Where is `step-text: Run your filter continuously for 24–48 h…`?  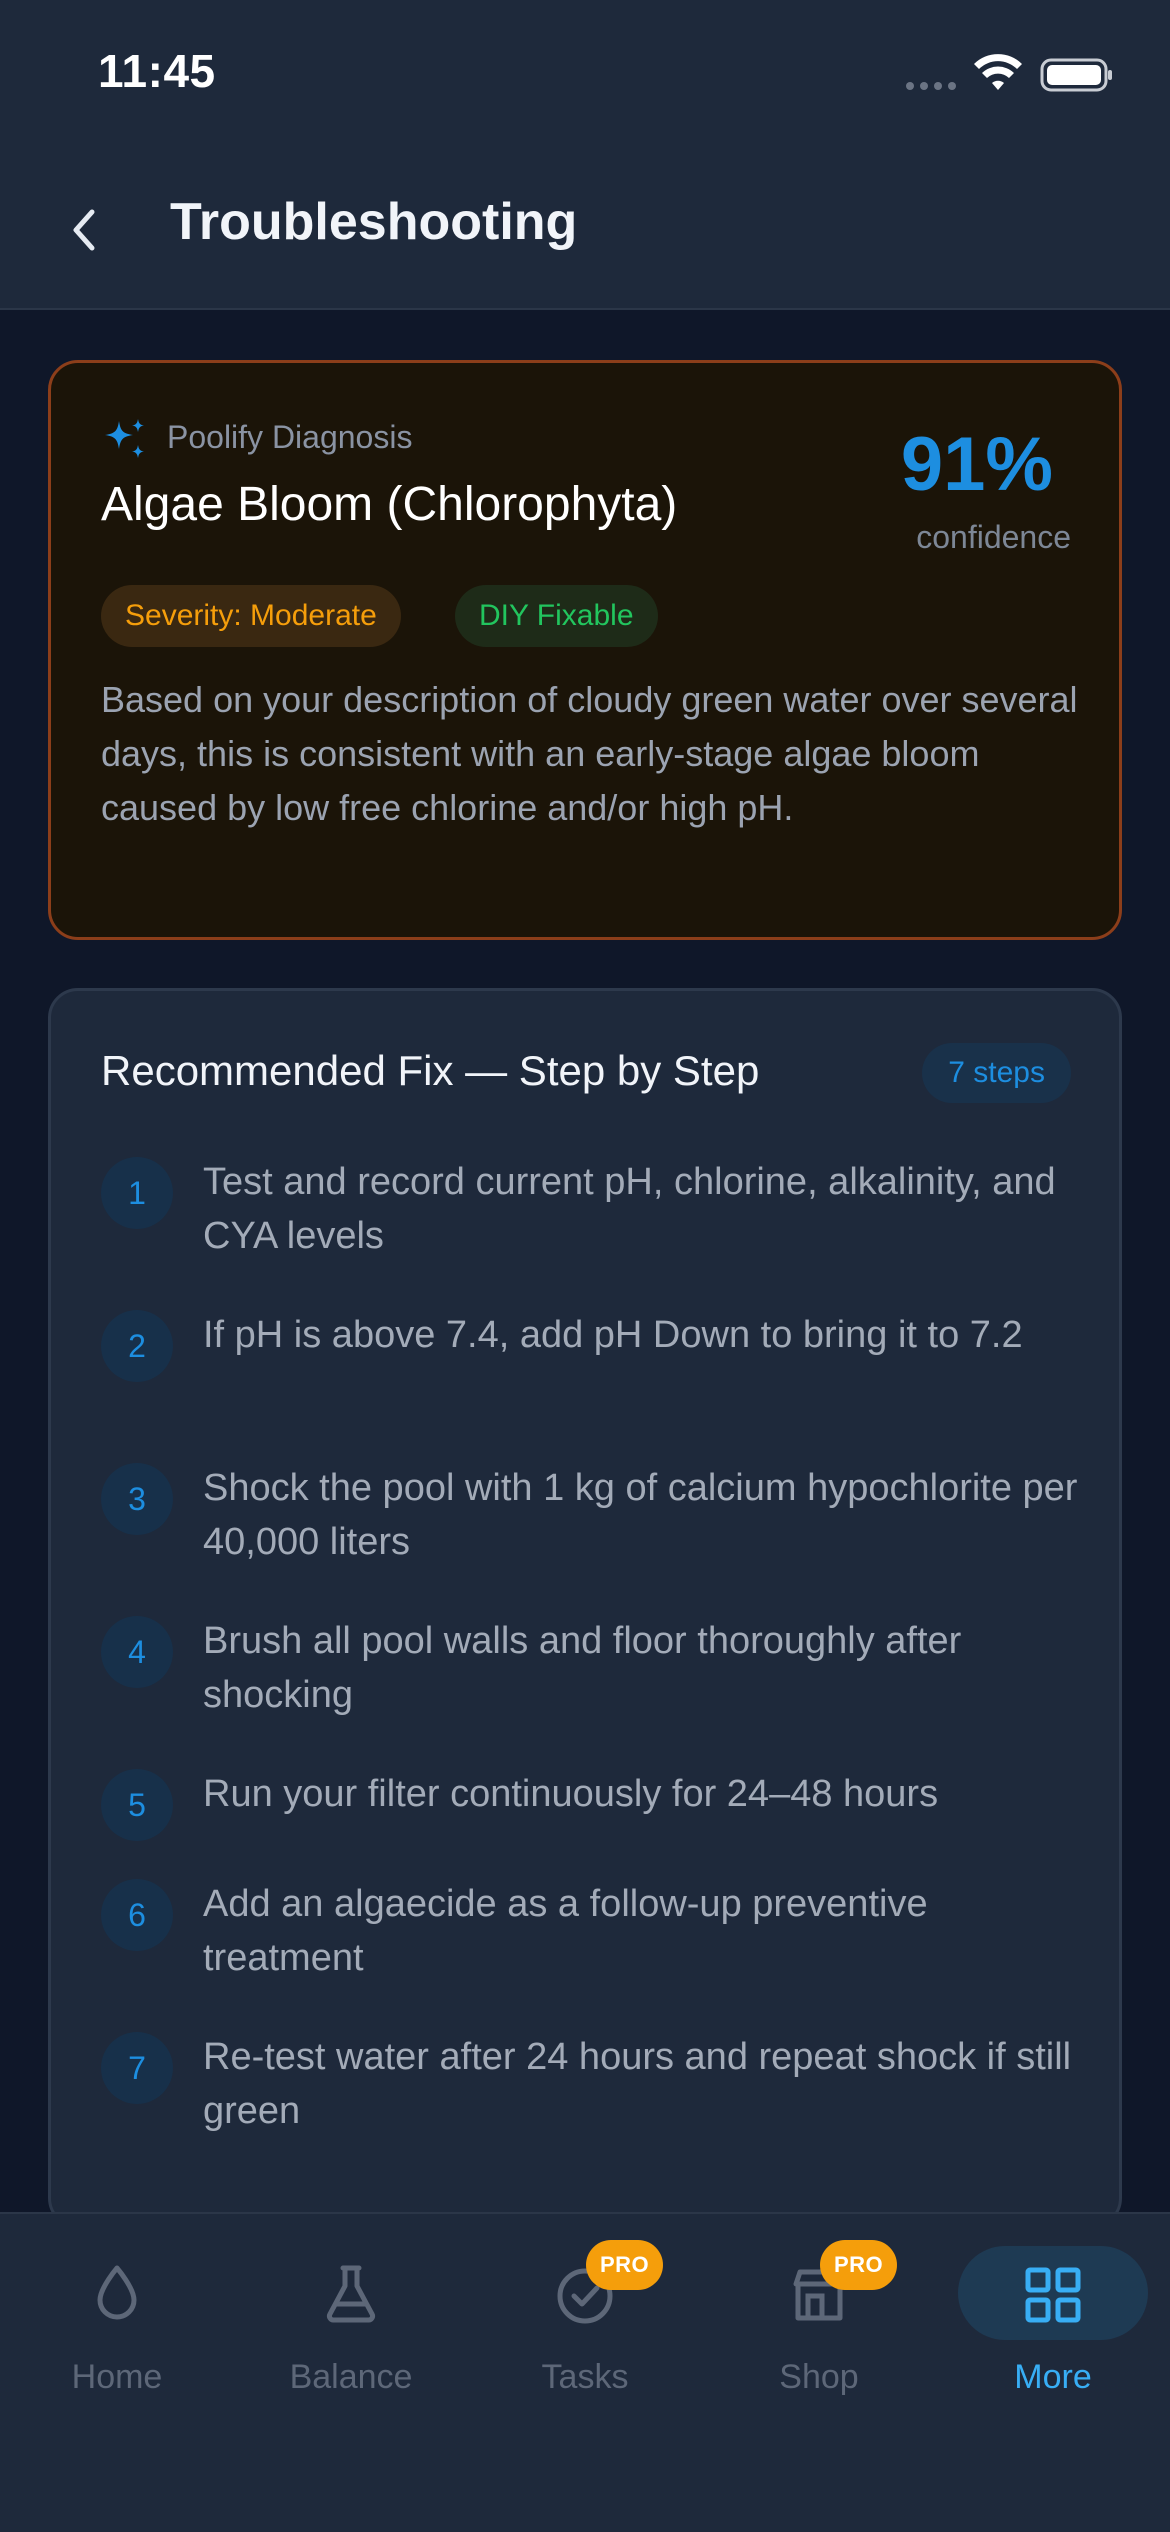
step-text: Run your filter continuously for 24–48 h… is located at coordinates (571, 1794).